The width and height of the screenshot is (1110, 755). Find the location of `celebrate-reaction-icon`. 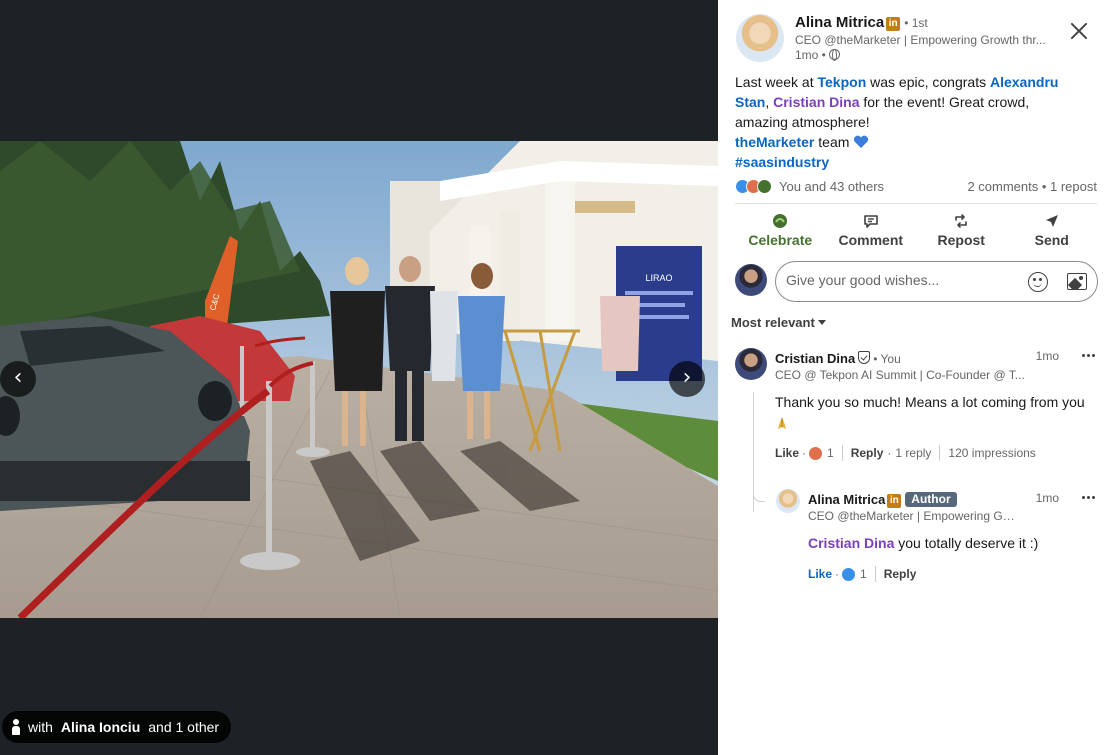

celebrate-reaction-icon is located at coordinates (764, 186).